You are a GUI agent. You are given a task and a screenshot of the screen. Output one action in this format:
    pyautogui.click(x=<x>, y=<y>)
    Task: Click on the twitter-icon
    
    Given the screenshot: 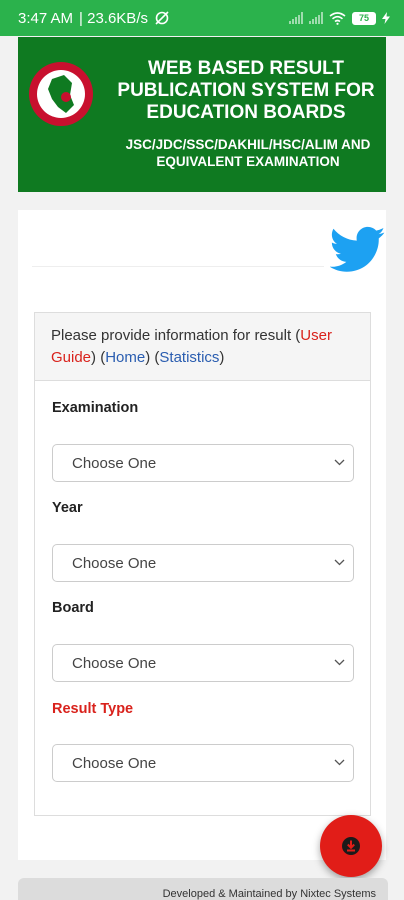 What is the action you would take?
    pyautogui.click(x=358, y=250)
    